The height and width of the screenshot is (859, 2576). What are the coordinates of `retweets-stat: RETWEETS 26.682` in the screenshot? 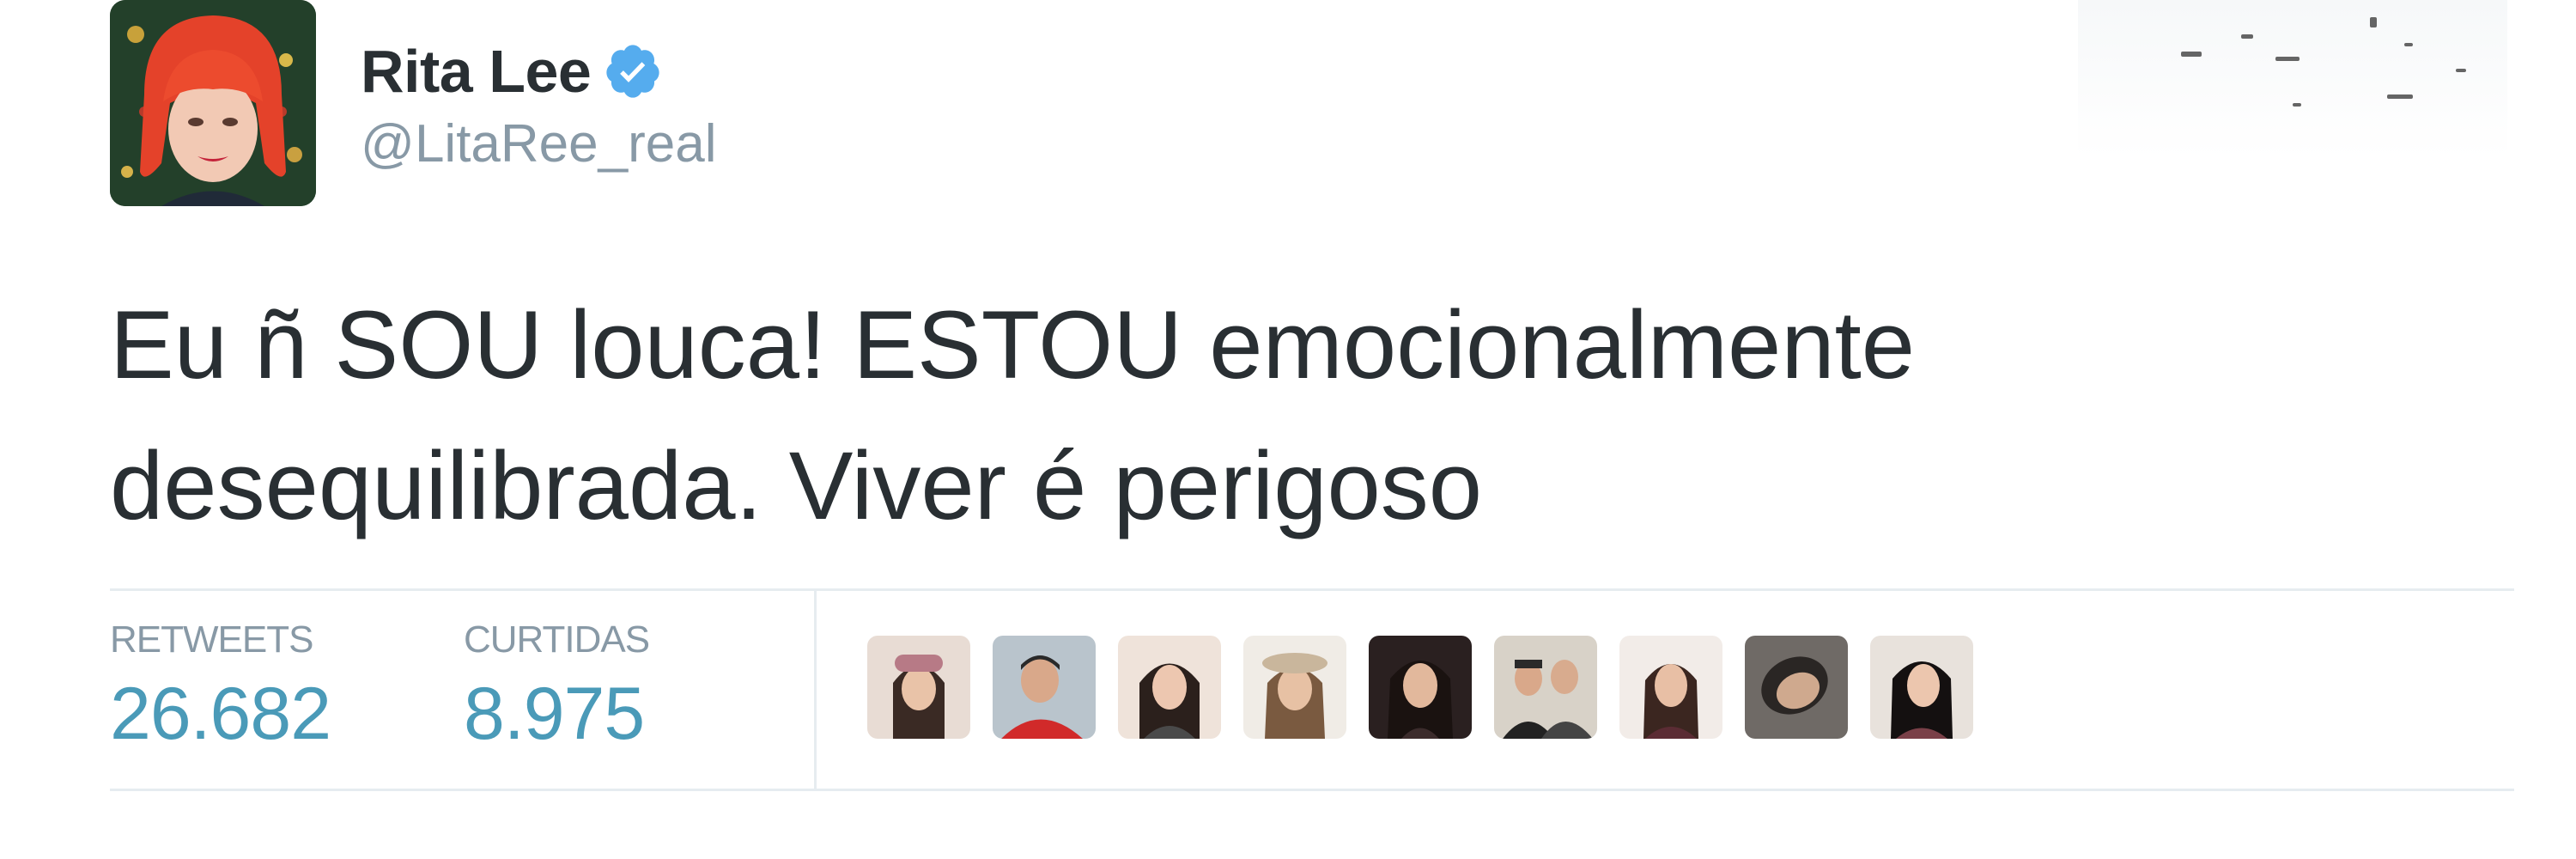 It's located at (220, 687).